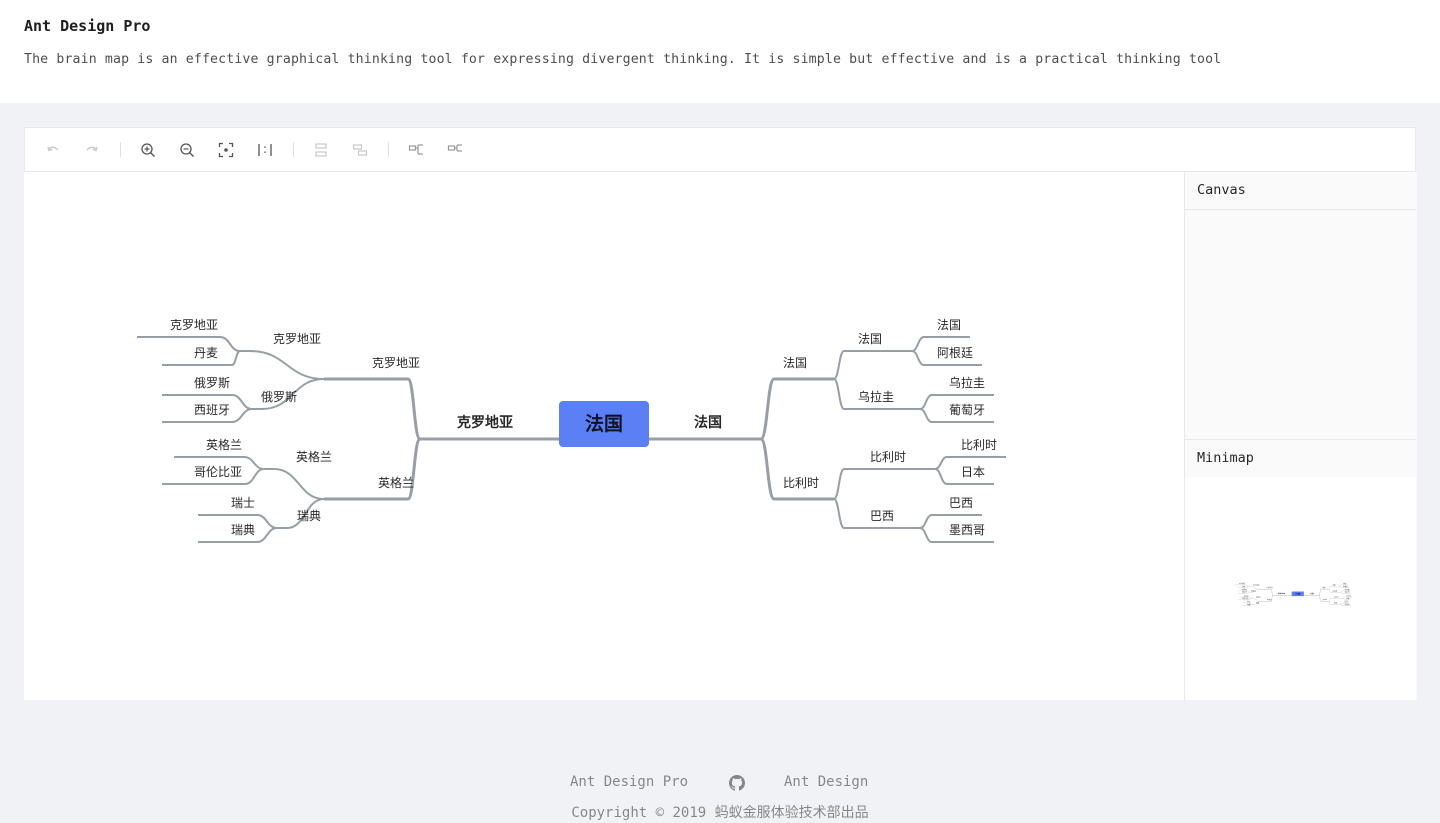 The image size is (1440, 823). I want to click on actual-size-button, so click(265, 150).